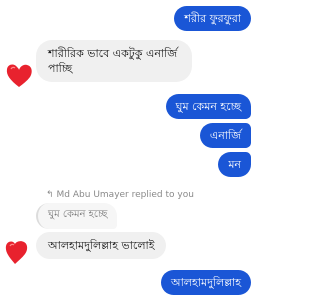  What do you see at coordinates (101, 245) in the screenshot?
I see `incoming-message: আলহামদুলিল্লাহ ভালোই` at bounding box center [101, 245].